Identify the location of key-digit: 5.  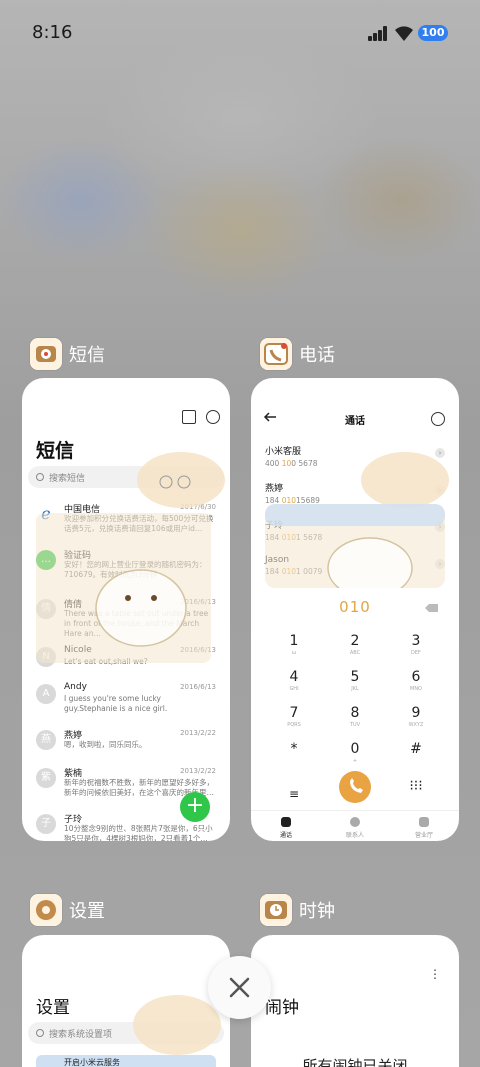
(355, 677).